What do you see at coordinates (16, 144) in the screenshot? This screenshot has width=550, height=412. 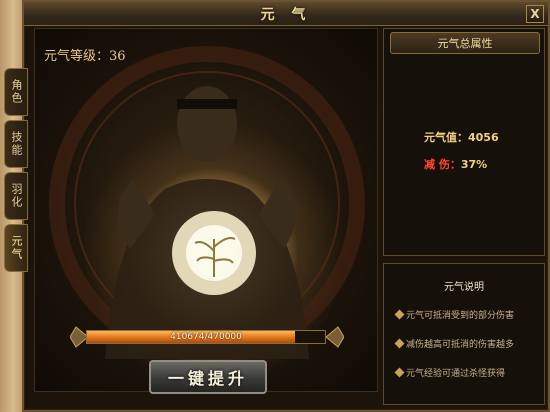 I see `tab-skills: 技能` at bounding box center [16, 144].